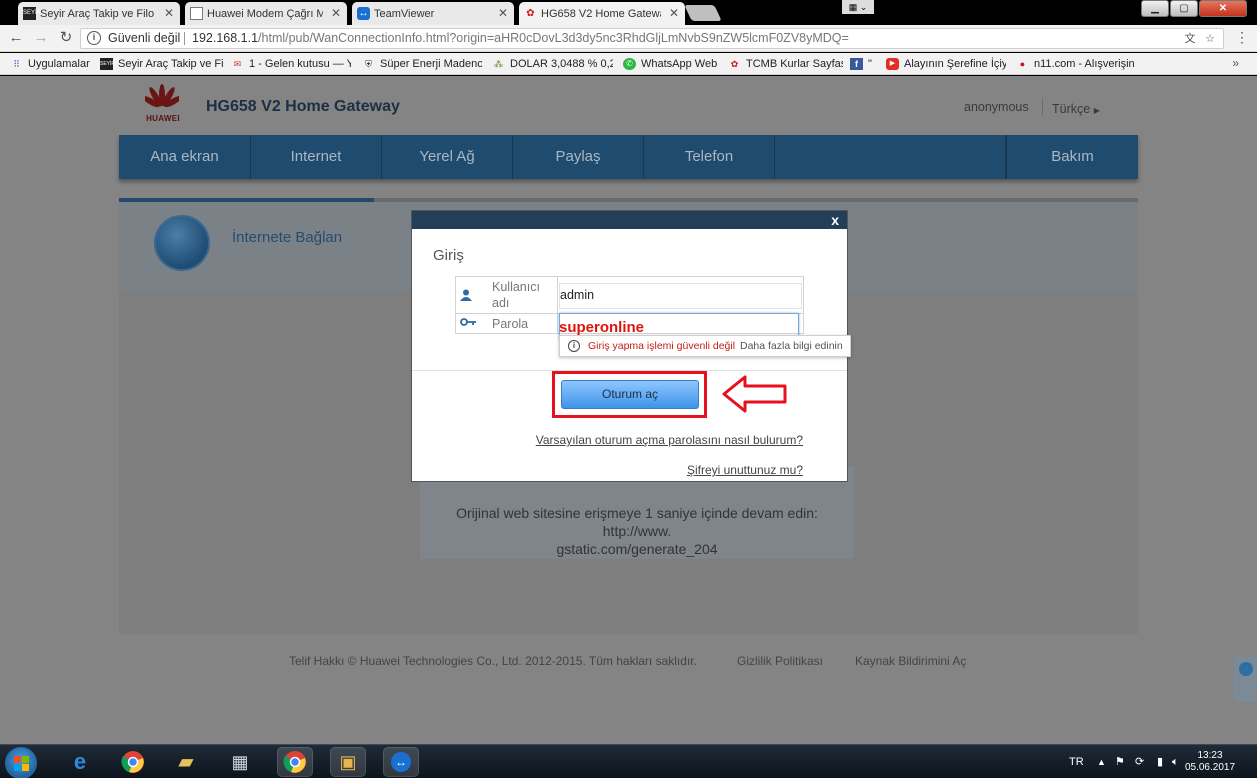  What do you see at coordinates (1184, 8) in the screenshot?
I see `maximize-button: ▢` at bounding box center [1184, 8].